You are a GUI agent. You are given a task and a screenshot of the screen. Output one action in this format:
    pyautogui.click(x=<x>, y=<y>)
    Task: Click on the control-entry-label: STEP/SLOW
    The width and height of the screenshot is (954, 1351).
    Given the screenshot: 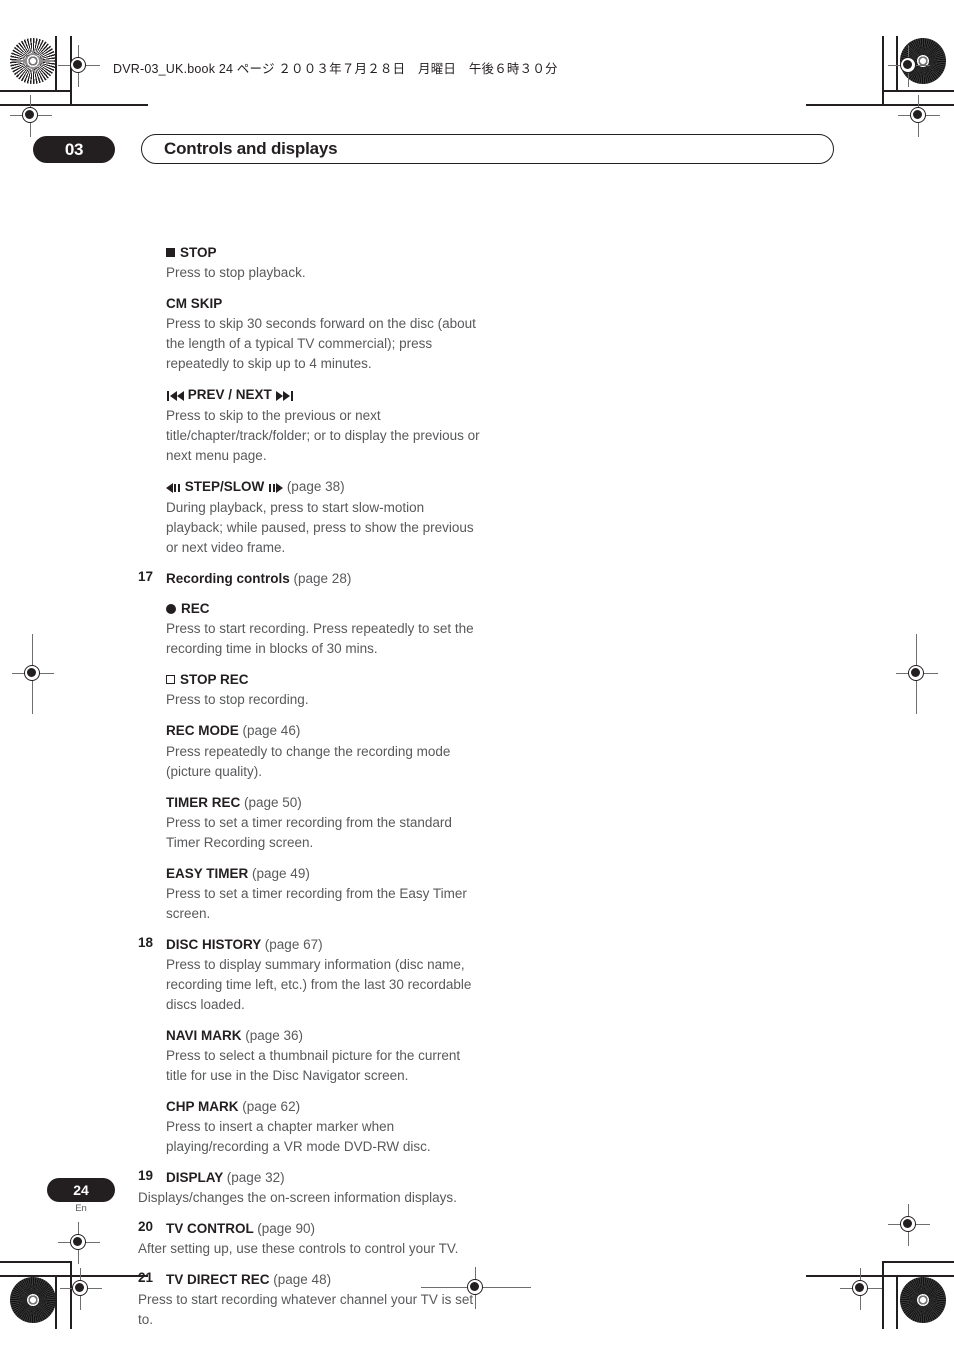 What is the action you would take?
    pyautogui.click(x=224, y=487)
    